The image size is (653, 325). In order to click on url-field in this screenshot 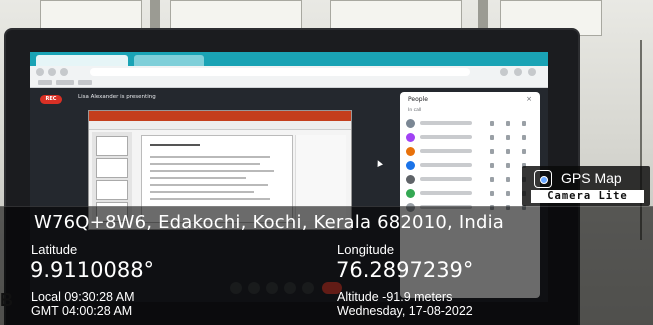, I will do `click(280, 72)`.